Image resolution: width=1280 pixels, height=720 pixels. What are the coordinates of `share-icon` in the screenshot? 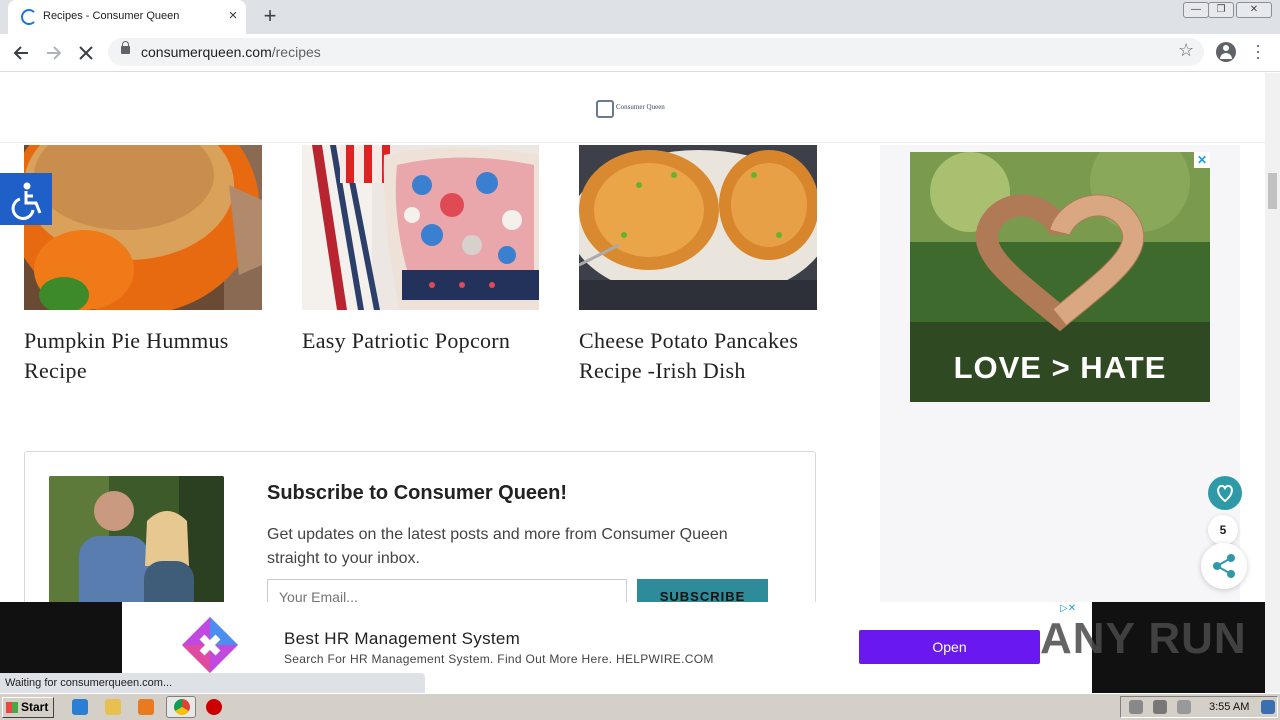 It's located at (1224, 566).